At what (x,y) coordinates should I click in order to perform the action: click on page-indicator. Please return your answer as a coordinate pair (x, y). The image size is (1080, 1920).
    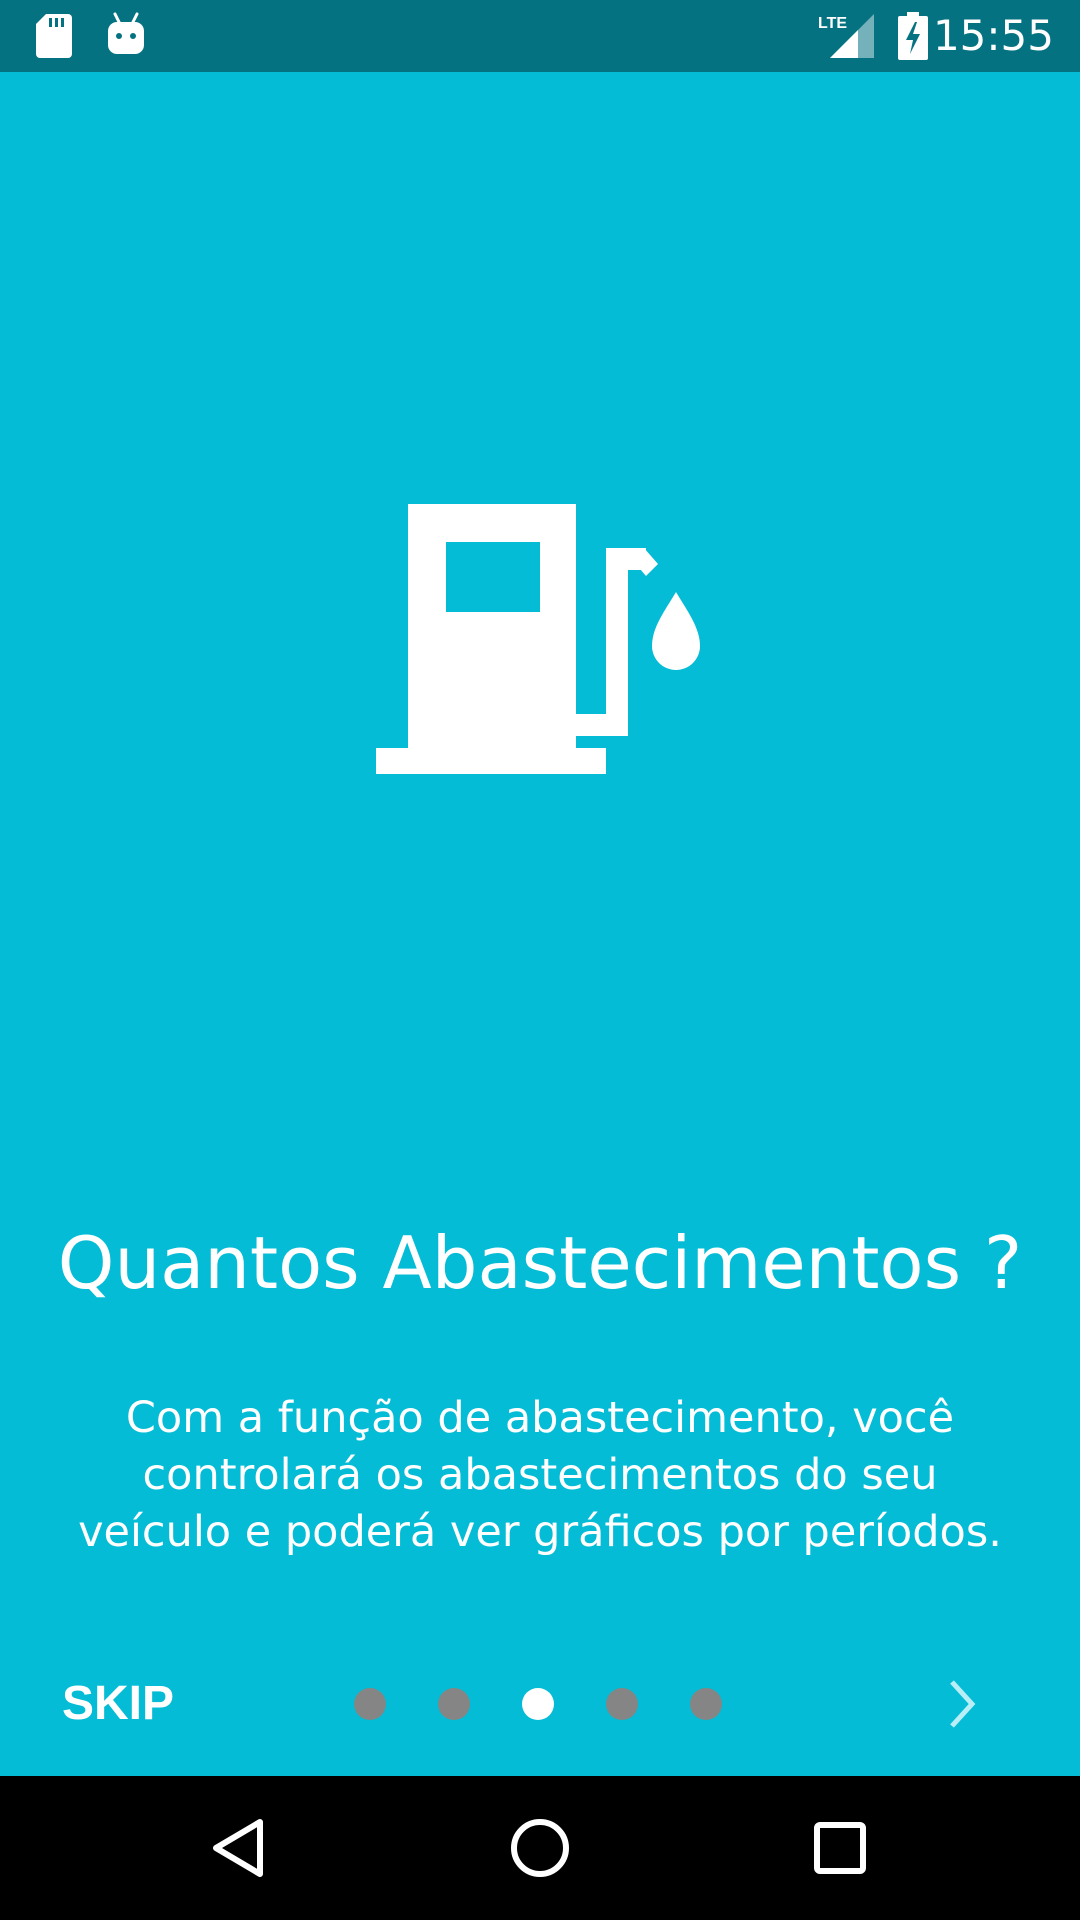
    Looking at the image, I should click on (540, 1704).